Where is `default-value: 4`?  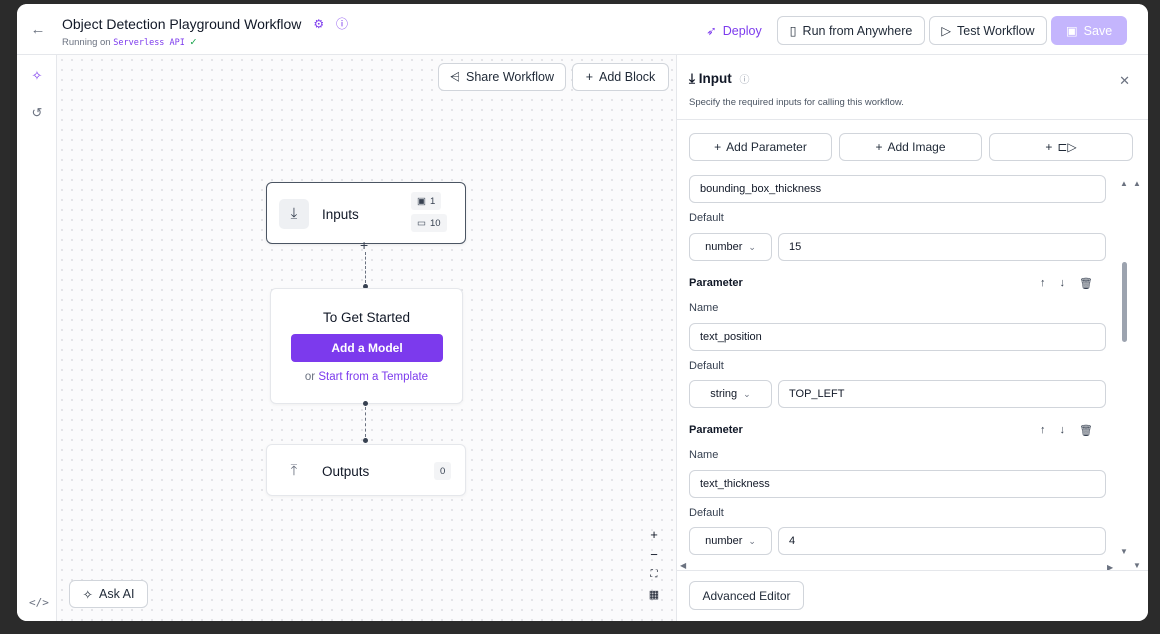 default-value: 4 is located at coordinates (792, 541).